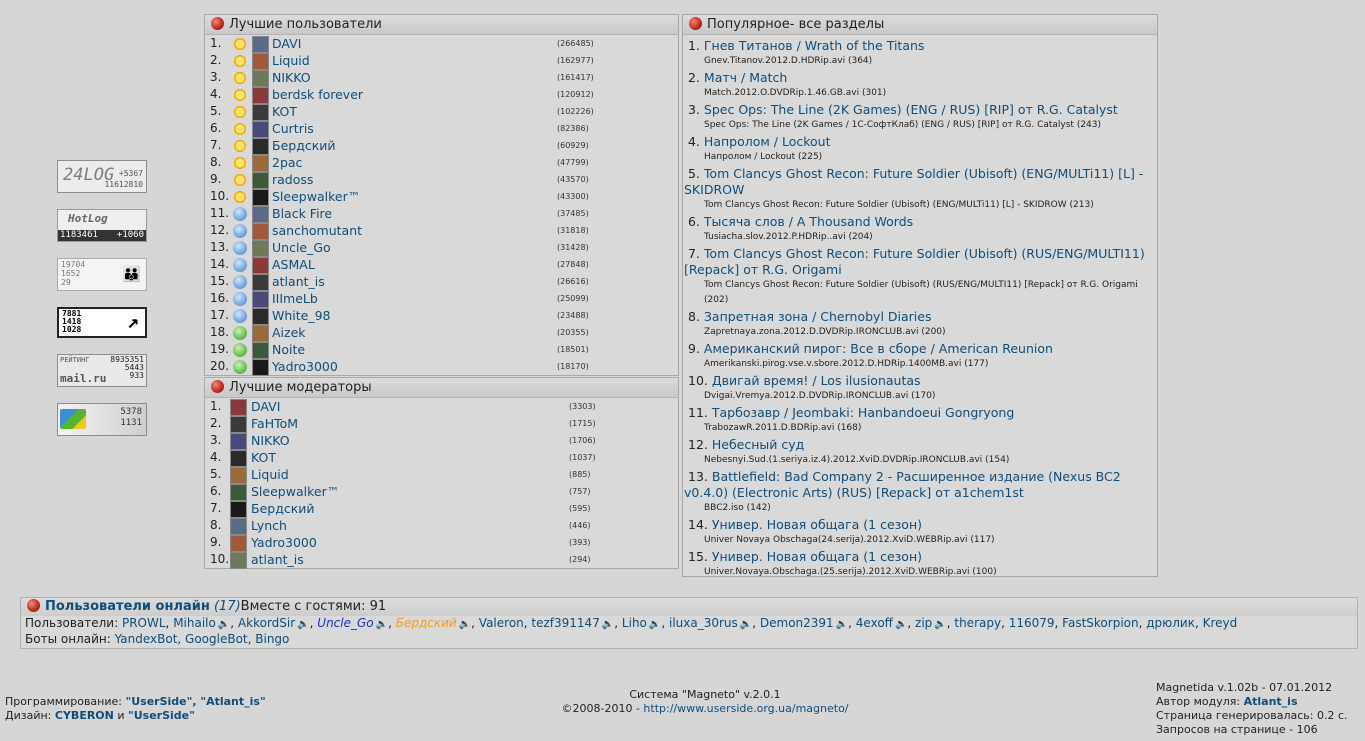  Describe the element at coordinates (818, 316) in the screenshot. I see `popular-item-link: Запретная зона / Chernobyl Diaries` at that location.